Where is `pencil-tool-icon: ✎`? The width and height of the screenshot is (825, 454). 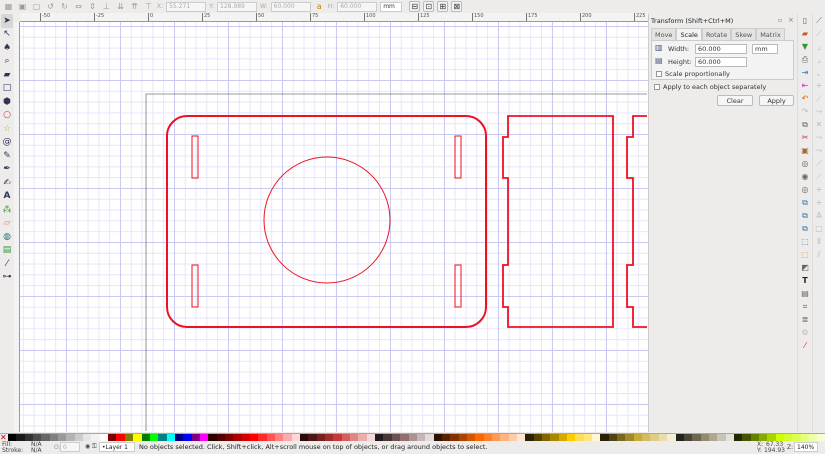 pencil-tool-icon: ✎ is located at coordinates (7, 156).